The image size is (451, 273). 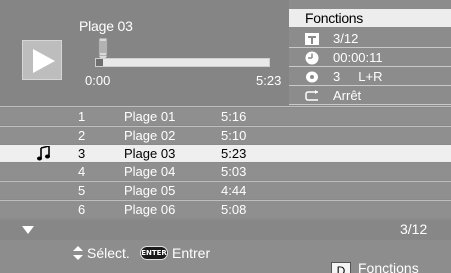 I want to click on select-hint: Sélect., so click(x=108, y=253).